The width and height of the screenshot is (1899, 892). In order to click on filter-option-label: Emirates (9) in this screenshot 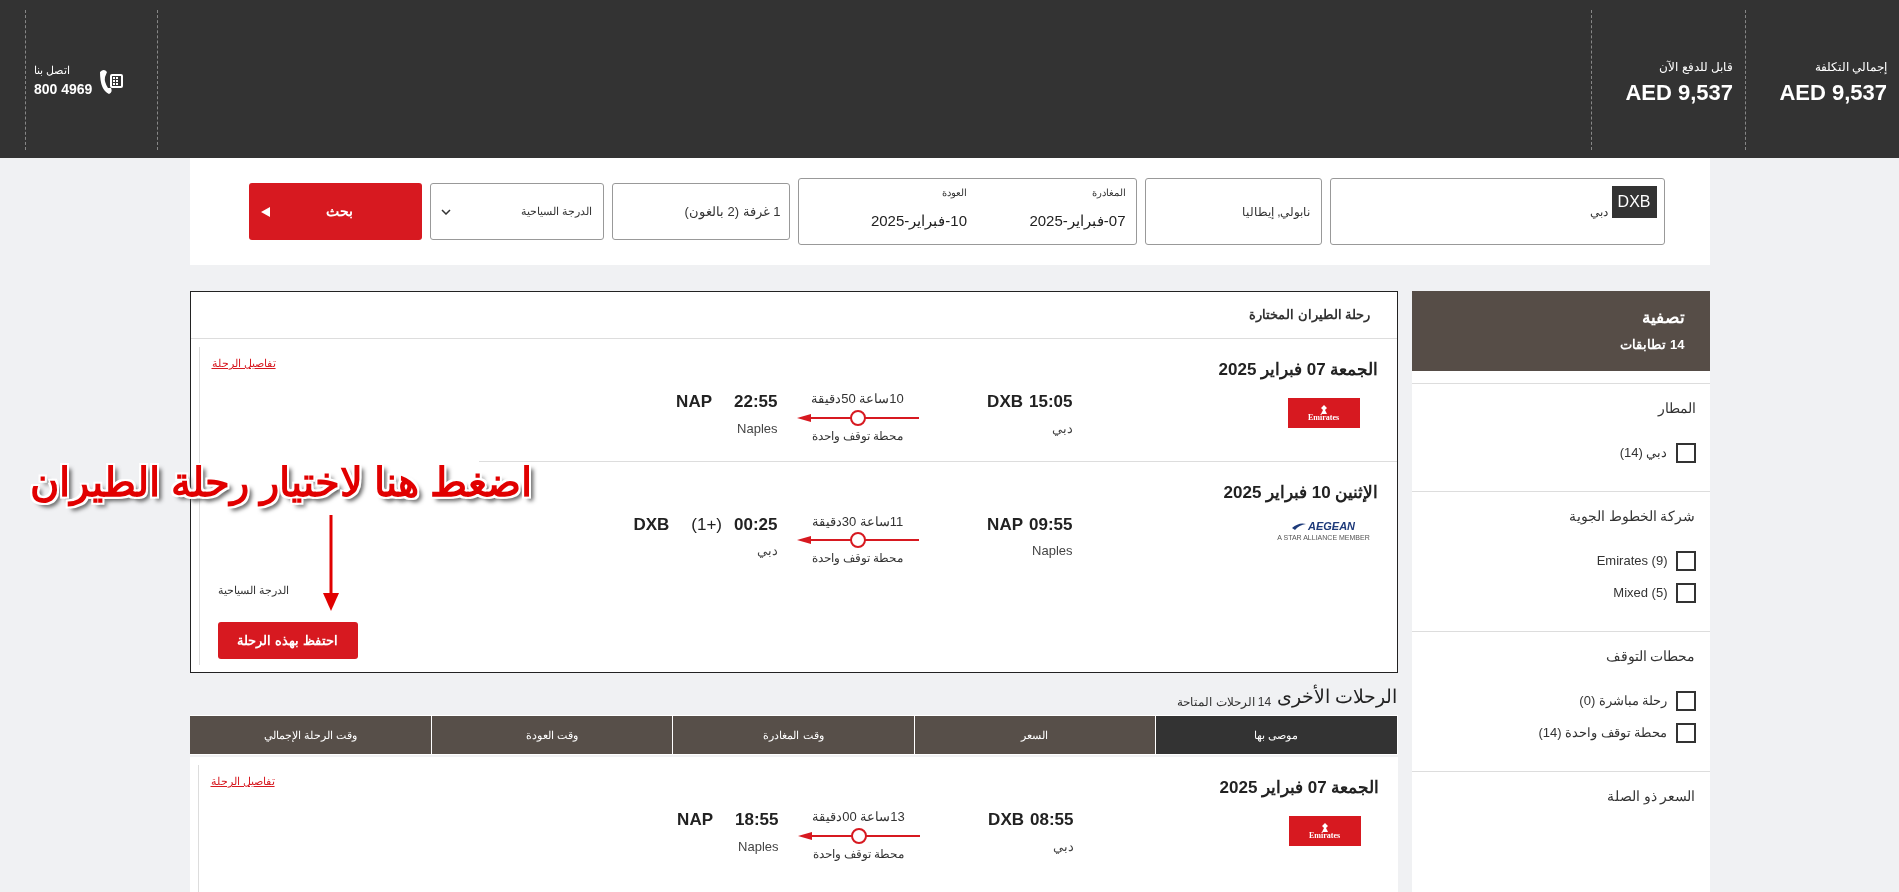, I will do `click(1632, 561)`.